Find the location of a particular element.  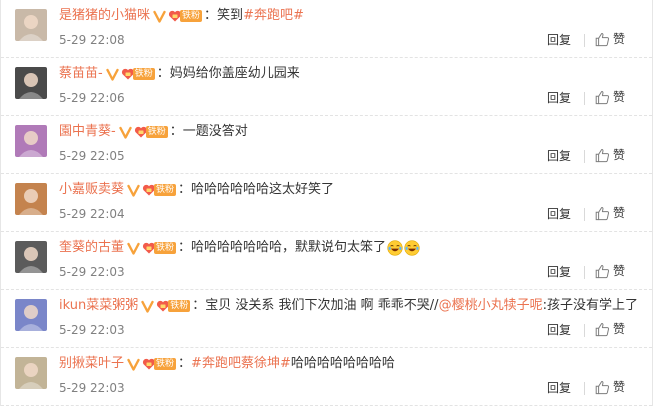

mention-link: @樱桃小丸犊子呢 is located at coordinates (491, 306).